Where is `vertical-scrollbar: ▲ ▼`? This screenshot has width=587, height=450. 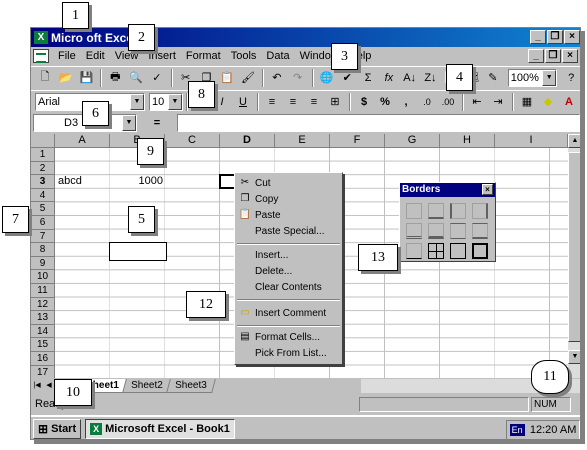 vertical-scrollbar: ▲ ▼ is located at coordinates (574, 256).